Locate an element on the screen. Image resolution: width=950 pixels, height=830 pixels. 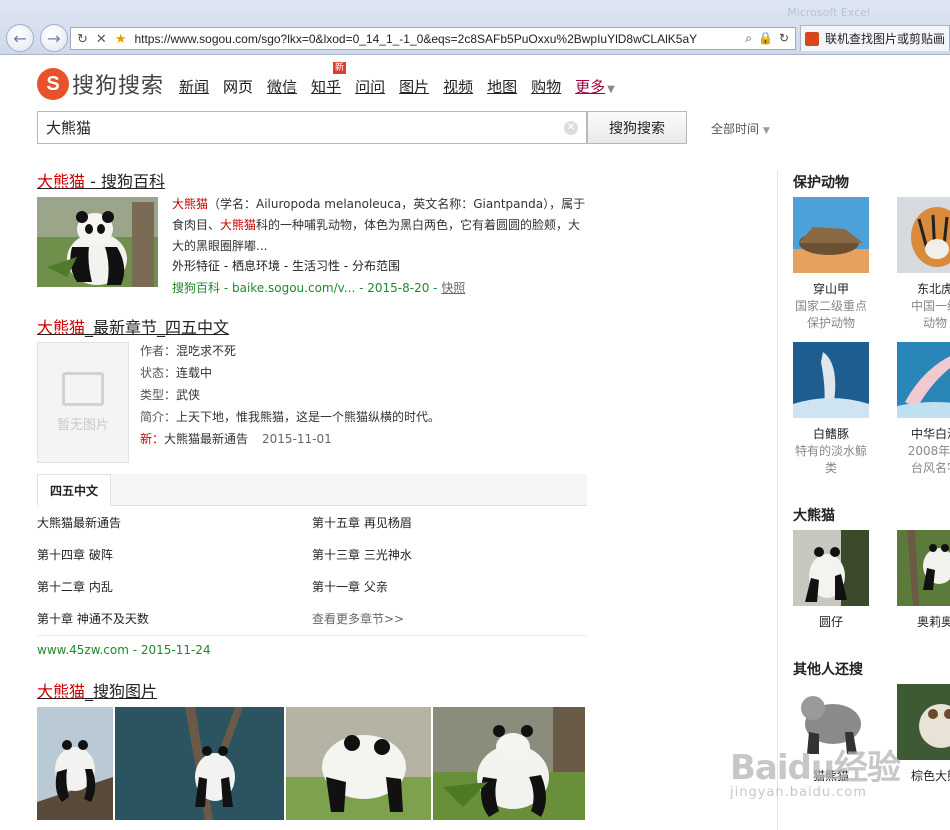
card-name: 东北虎 is located at coordinates (933, 289).